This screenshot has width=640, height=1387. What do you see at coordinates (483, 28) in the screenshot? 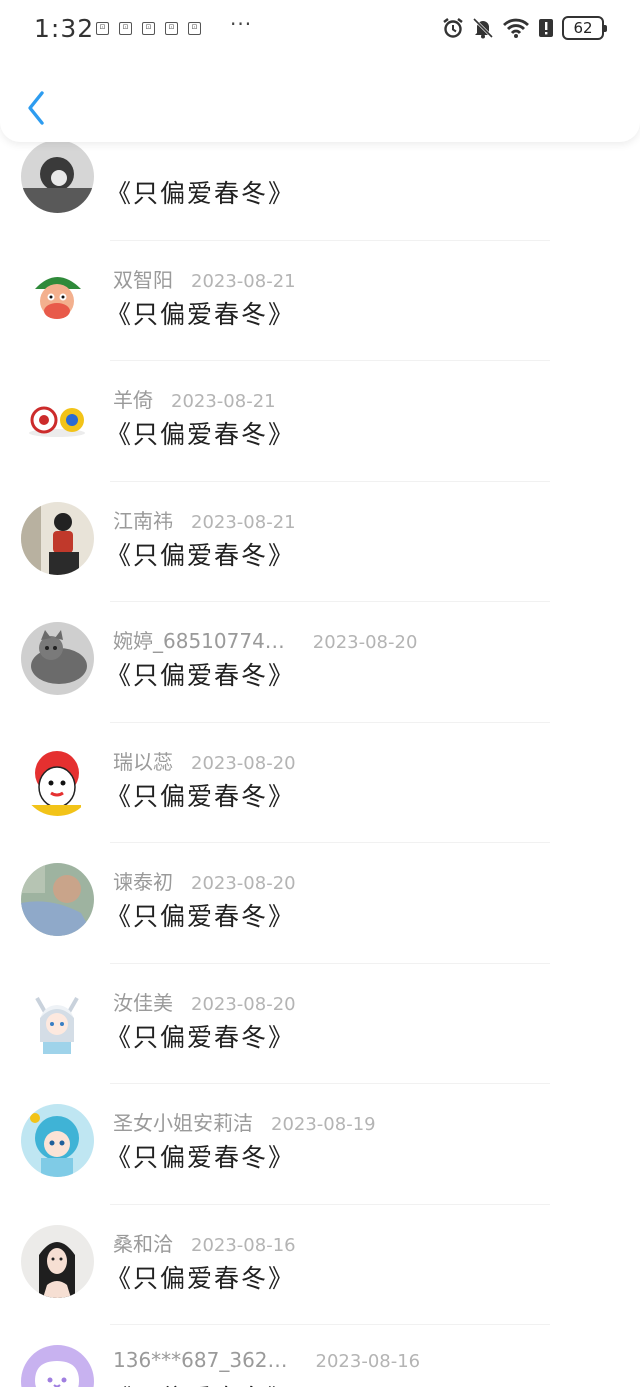
I see `mute-bell-icon` at bounding box center [483, 28].